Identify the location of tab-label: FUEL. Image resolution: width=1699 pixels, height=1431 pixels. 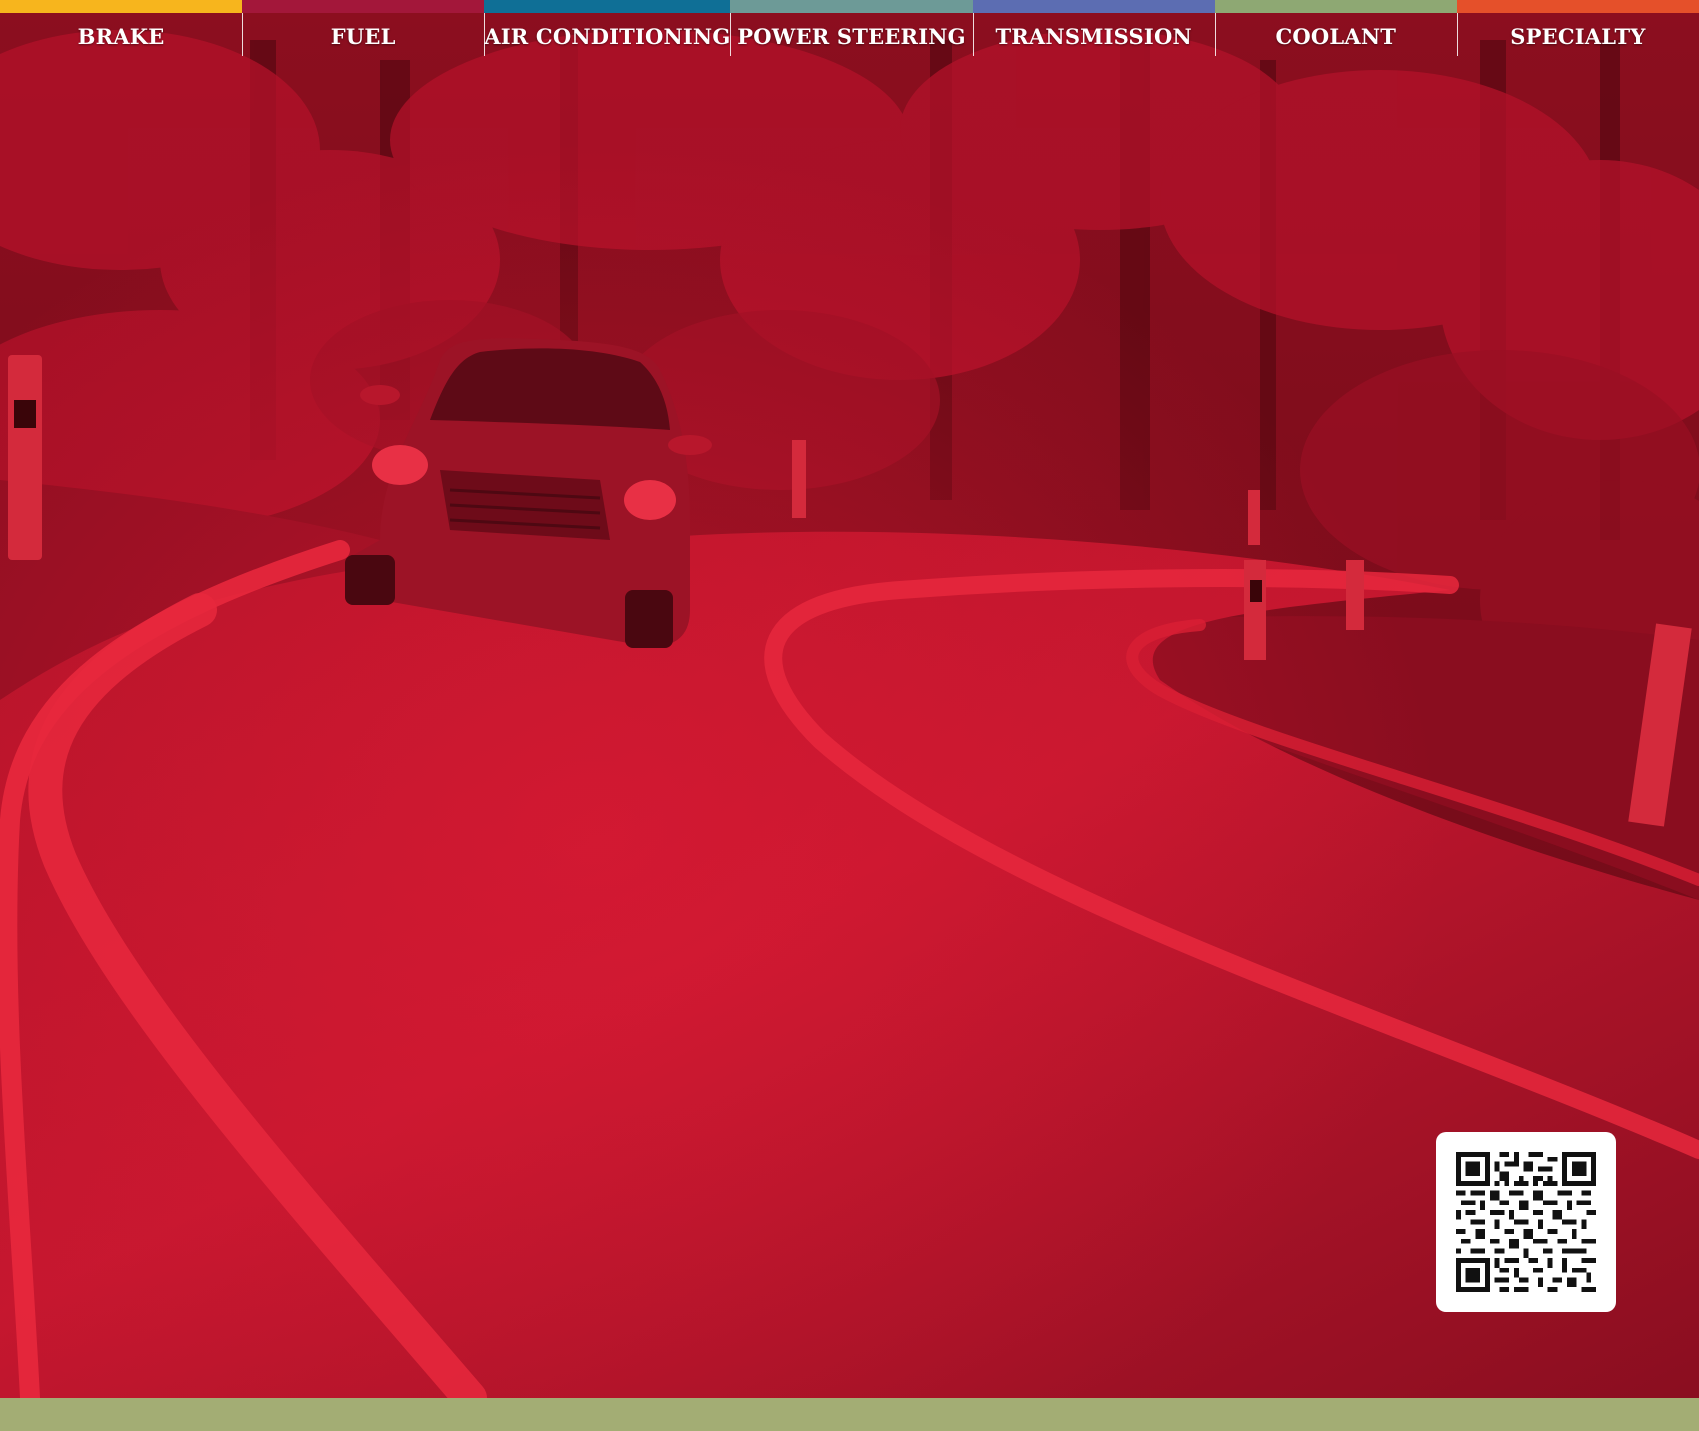
(363, 36).